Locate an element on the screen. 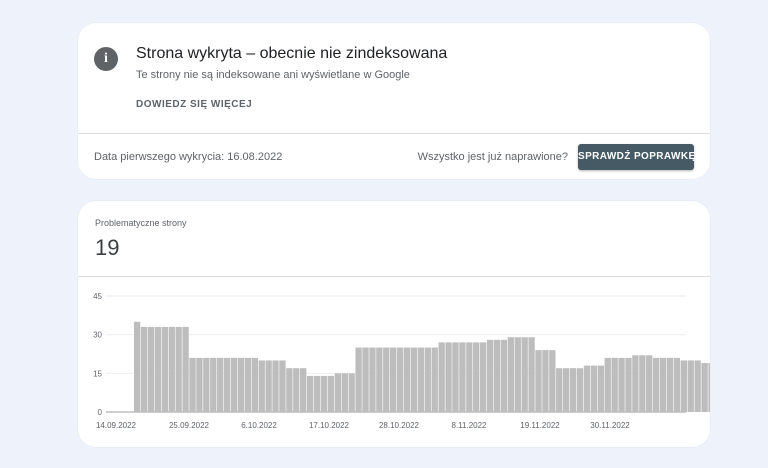 Image resolution: width=768 pixels, height=468 pixels. info-icon: i is located at coordinates (106, 59).